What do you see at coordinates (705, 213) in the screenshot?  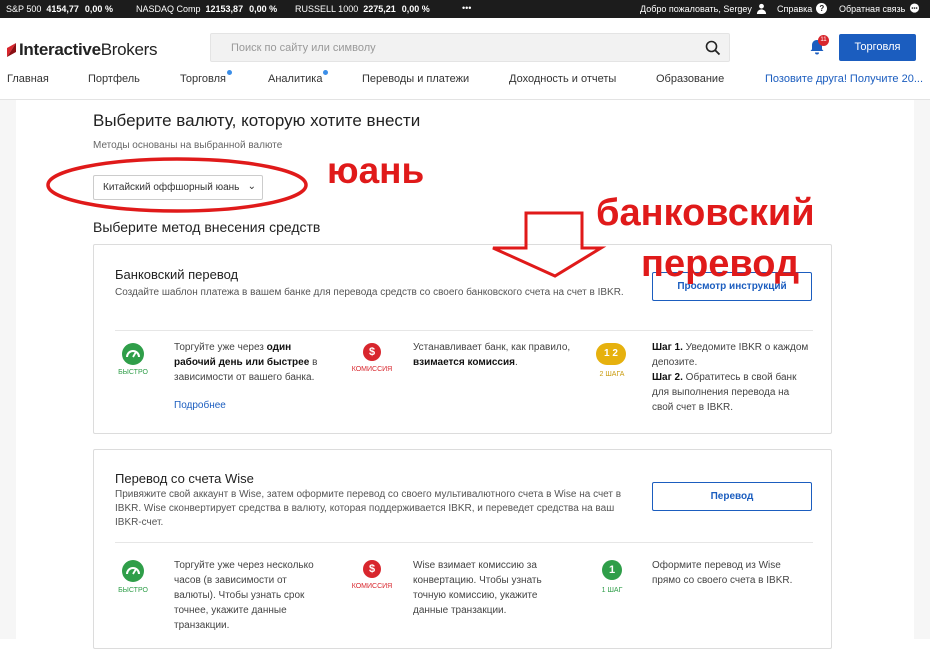 I see `annotation-bank: банковский` at bounding box center [705, 213].